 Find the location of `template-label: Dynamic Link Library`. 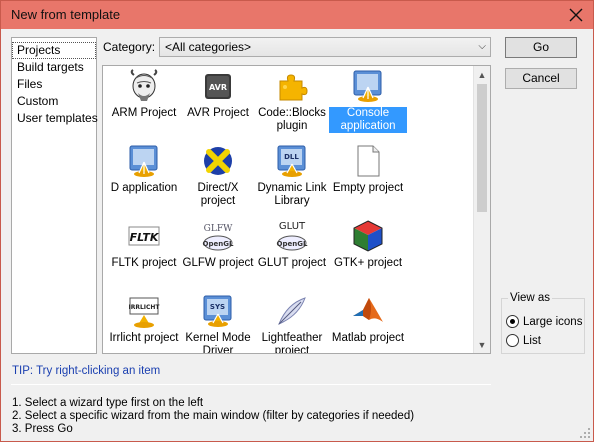

template-label: Dynamic Link Library is located at coordinates (292, 194).